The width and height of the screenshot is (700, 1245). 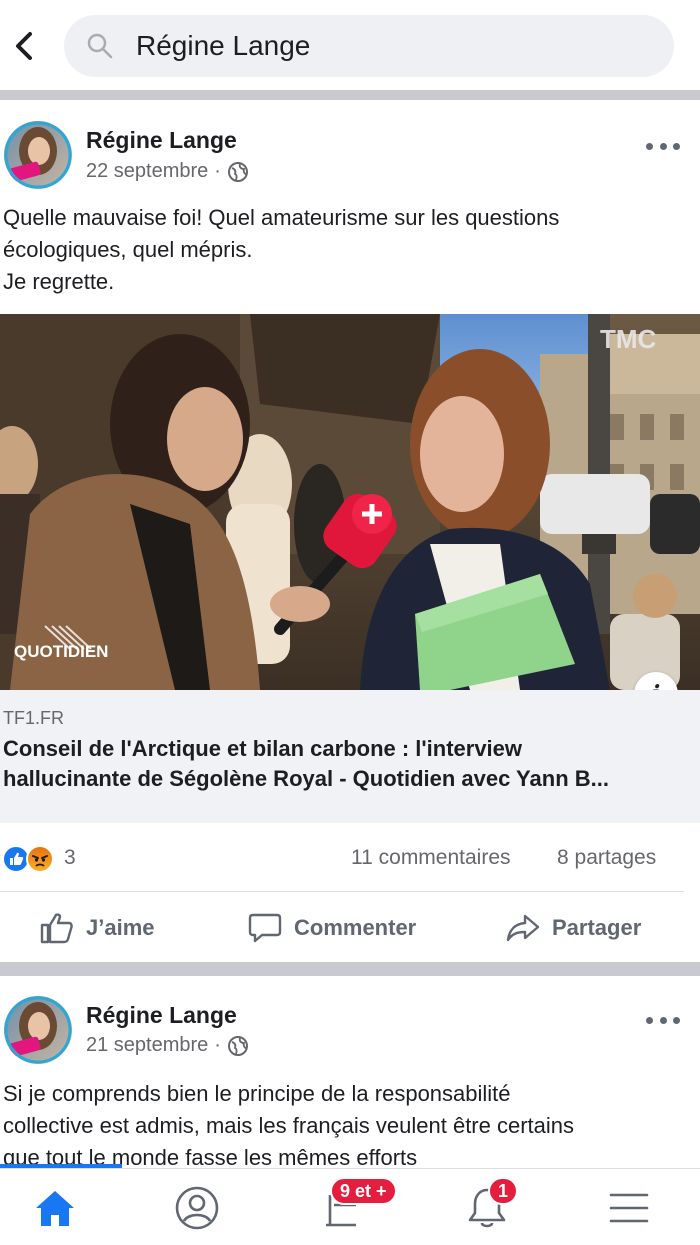 What do you see at coordinates (363, 1191) in the screenshot?
I see `groups-badge: 9 et +` at bounding box center [363, 1191].